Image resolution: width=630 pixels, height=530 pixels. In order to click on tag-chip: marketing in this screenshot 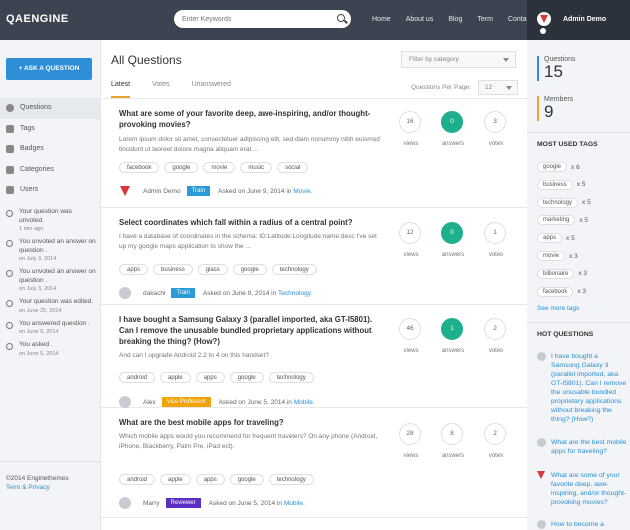, I will do `click(556, 220)`.